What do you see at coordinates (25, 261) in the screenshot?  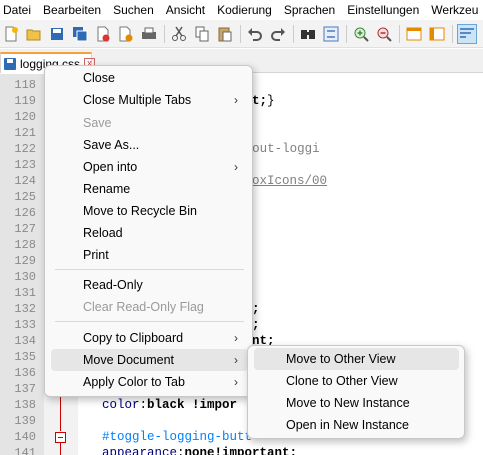 I see `line-number: 129` at bounding box center [25, 261].